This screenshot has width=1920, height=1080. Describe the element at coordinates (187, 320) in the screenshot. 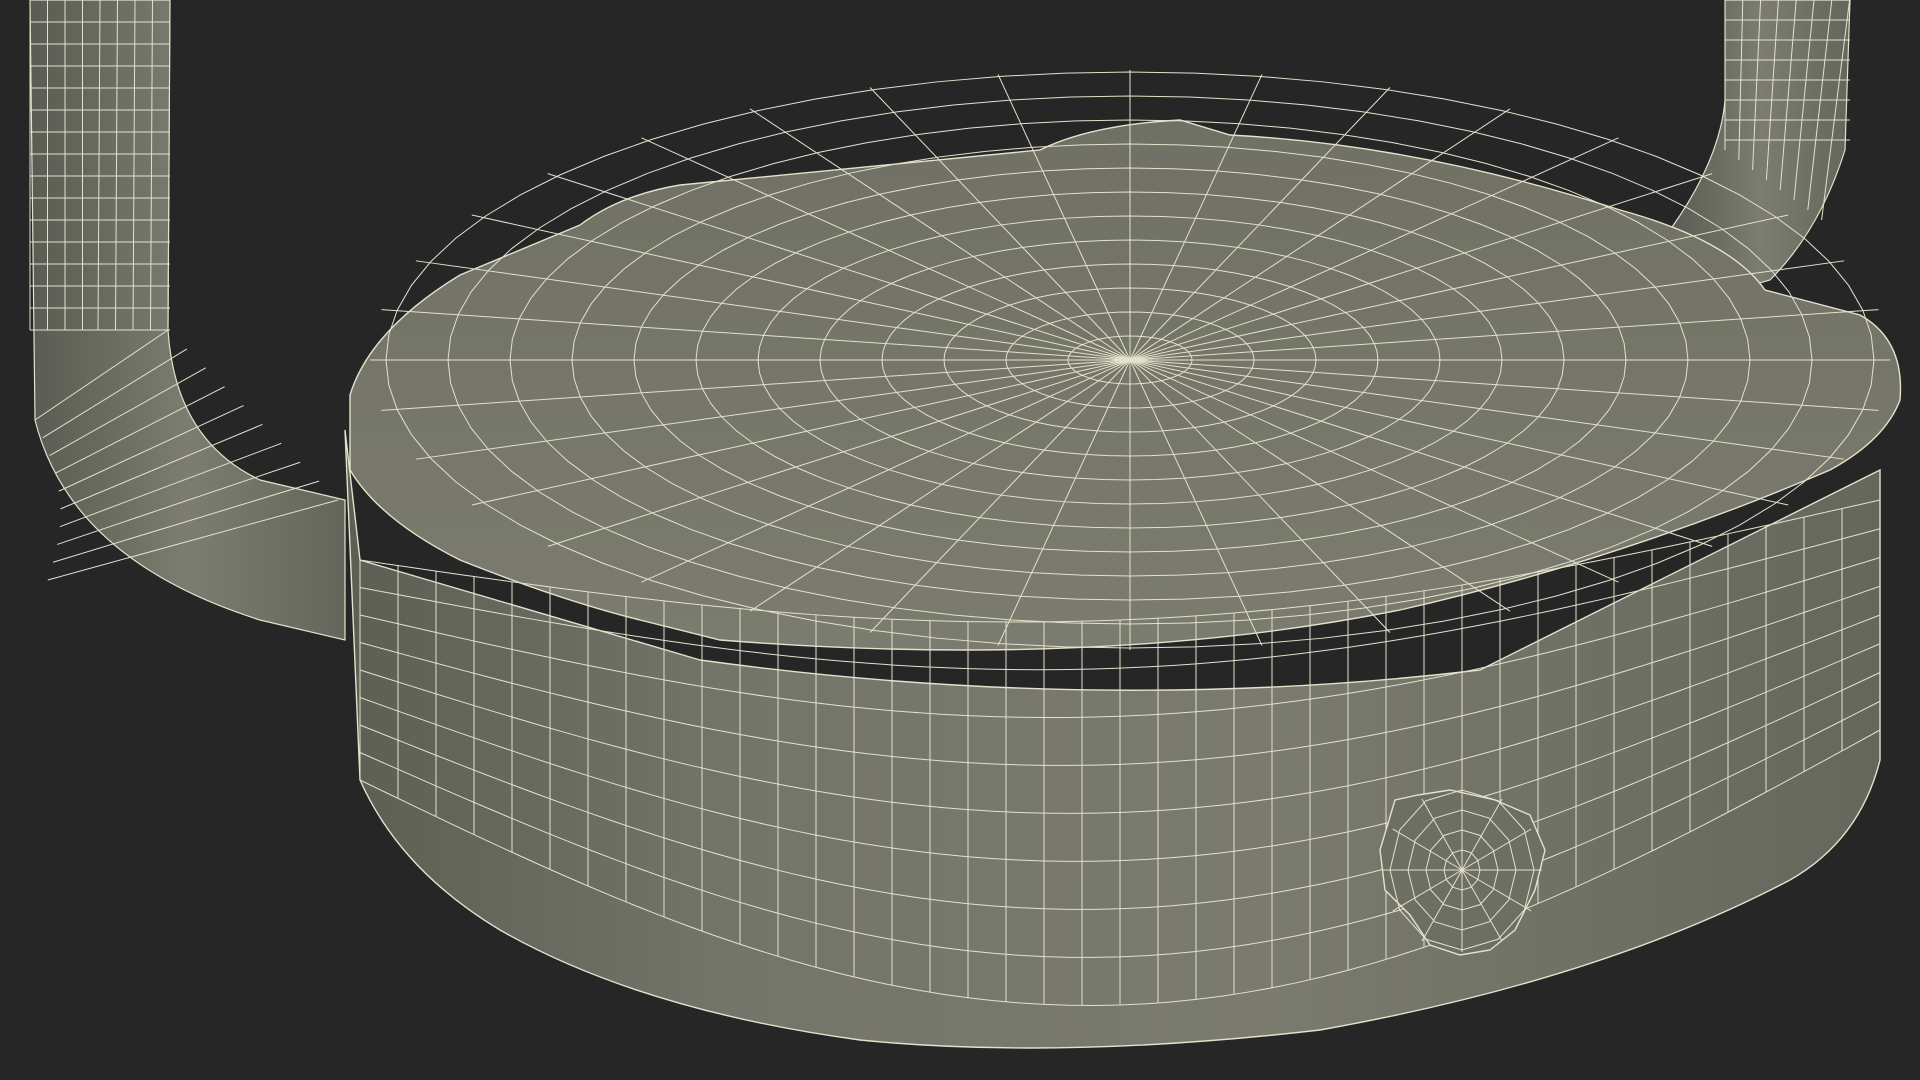

I see `left-handle-tube` at that location.